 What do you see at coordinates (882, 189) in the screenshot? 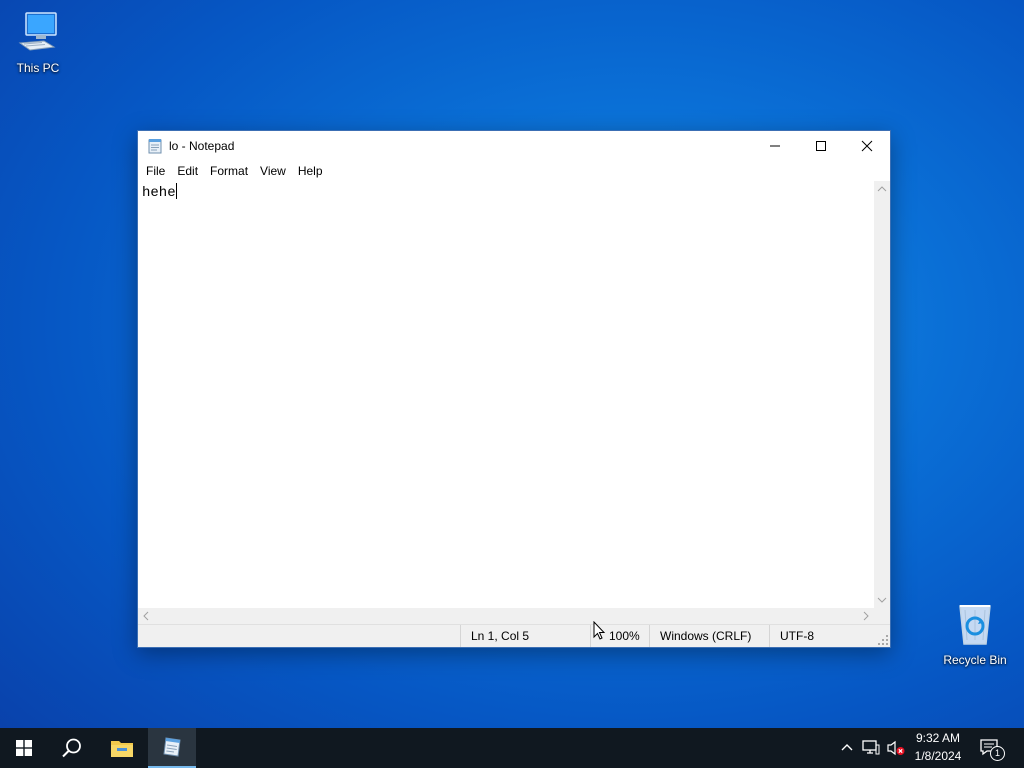
I see `scroll-up-icon` at bounding box center [882, 189].